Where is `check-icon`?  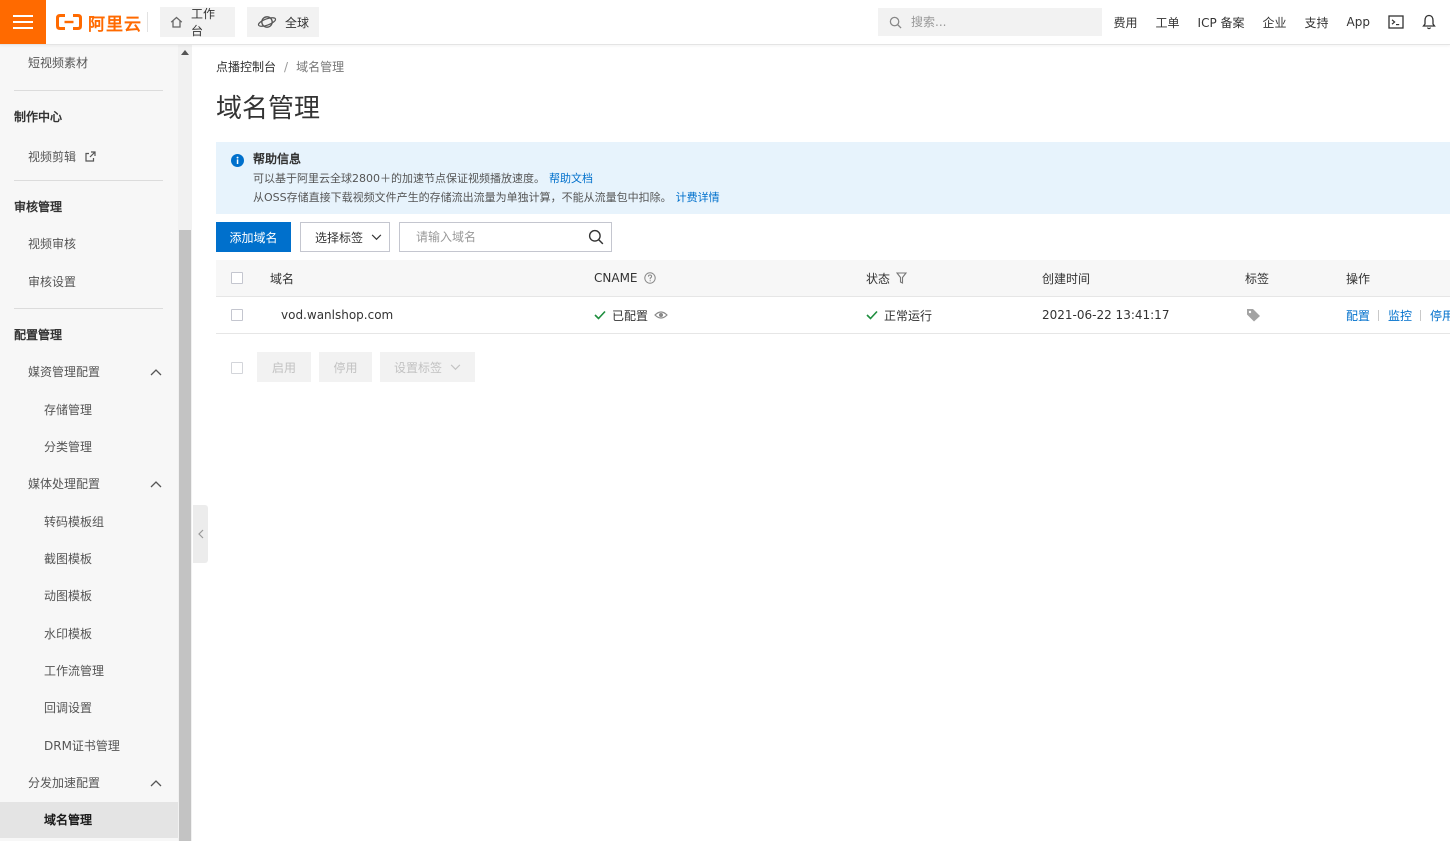 check-icon is located at coordinates (600, 315).